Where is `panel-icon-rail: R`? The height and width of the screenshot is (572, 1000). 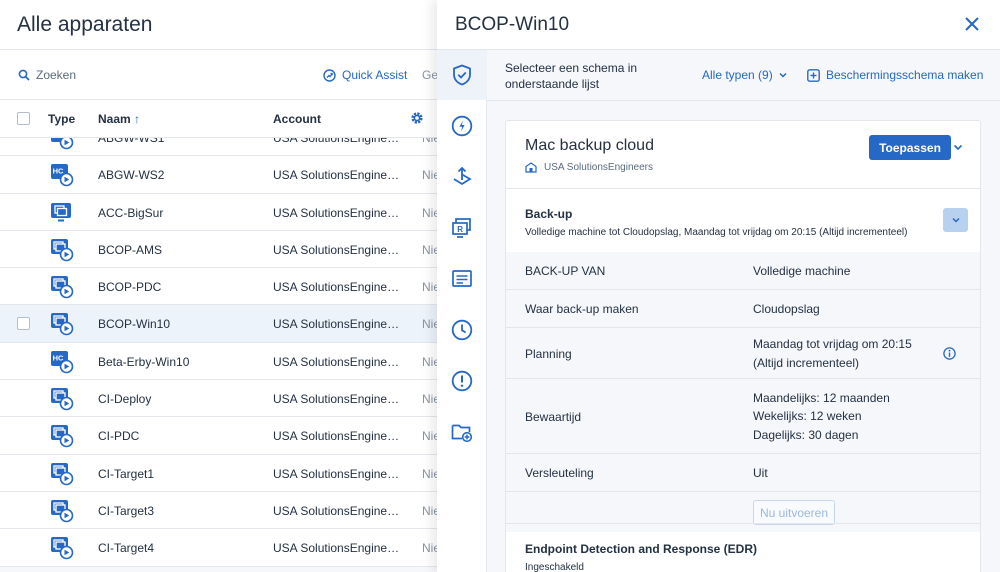
panel-icon-rail: R is located at coordinates (462, 311).